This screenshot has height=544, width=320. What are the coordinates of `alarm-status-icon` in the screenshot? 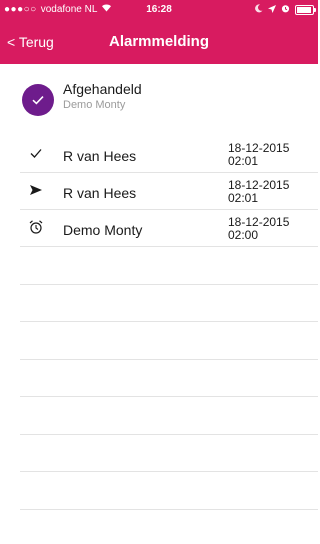 It's located at (285, 10).